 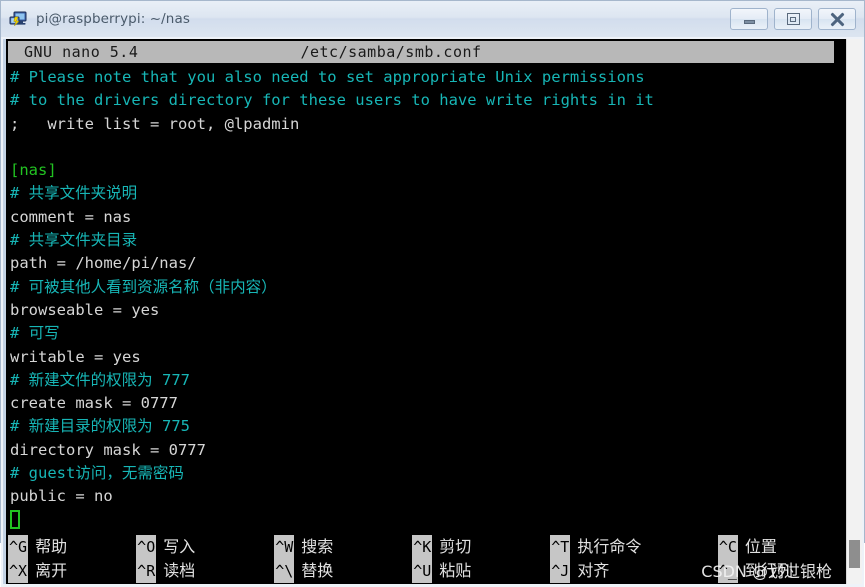 I want to click on shortcut-group: ^W 搜索 ^\ 替换, so click(x=343, y=559).